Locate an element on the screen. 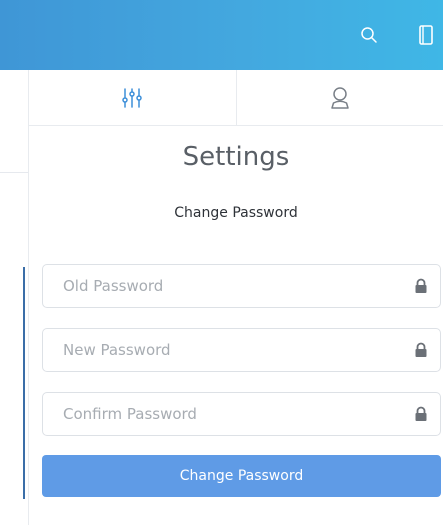 The image size is (443, 525). old-password-input is located at coordinates (241, 286).